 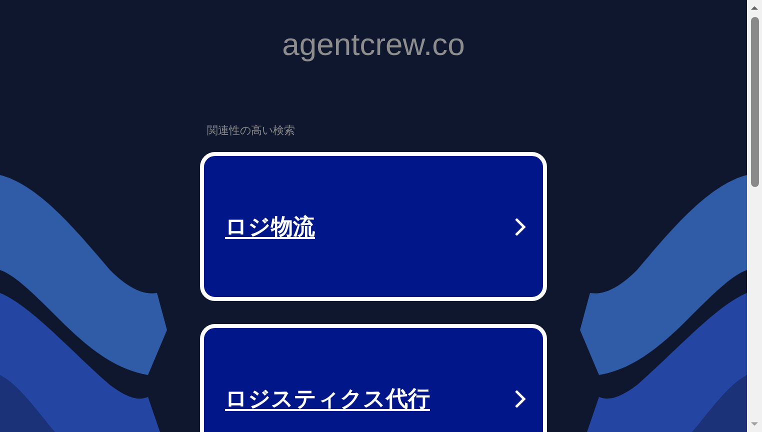 What do you see at coordinates (754, 424) in the screenshot?
I see `scroll-down-icon` at bounding box center [754, 424].